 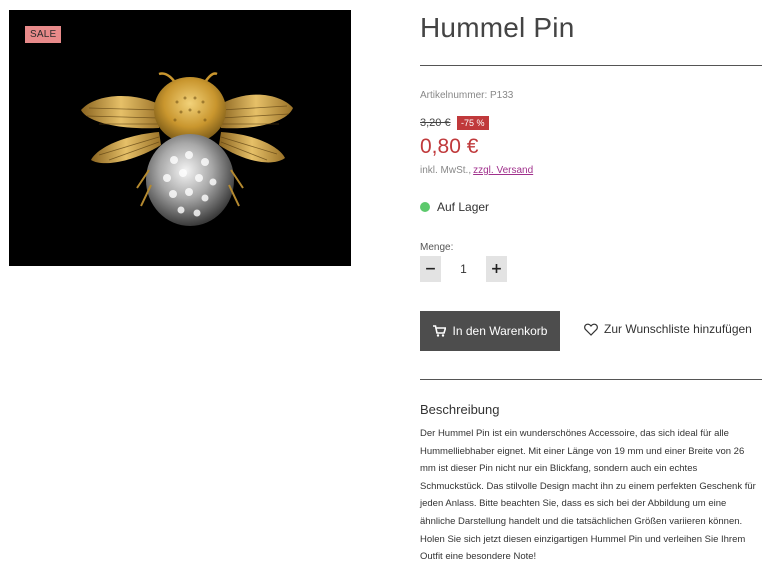 I want to click on wishlist-link: Zur Wunschliste hinzufügen, so click(x=668, y=329).